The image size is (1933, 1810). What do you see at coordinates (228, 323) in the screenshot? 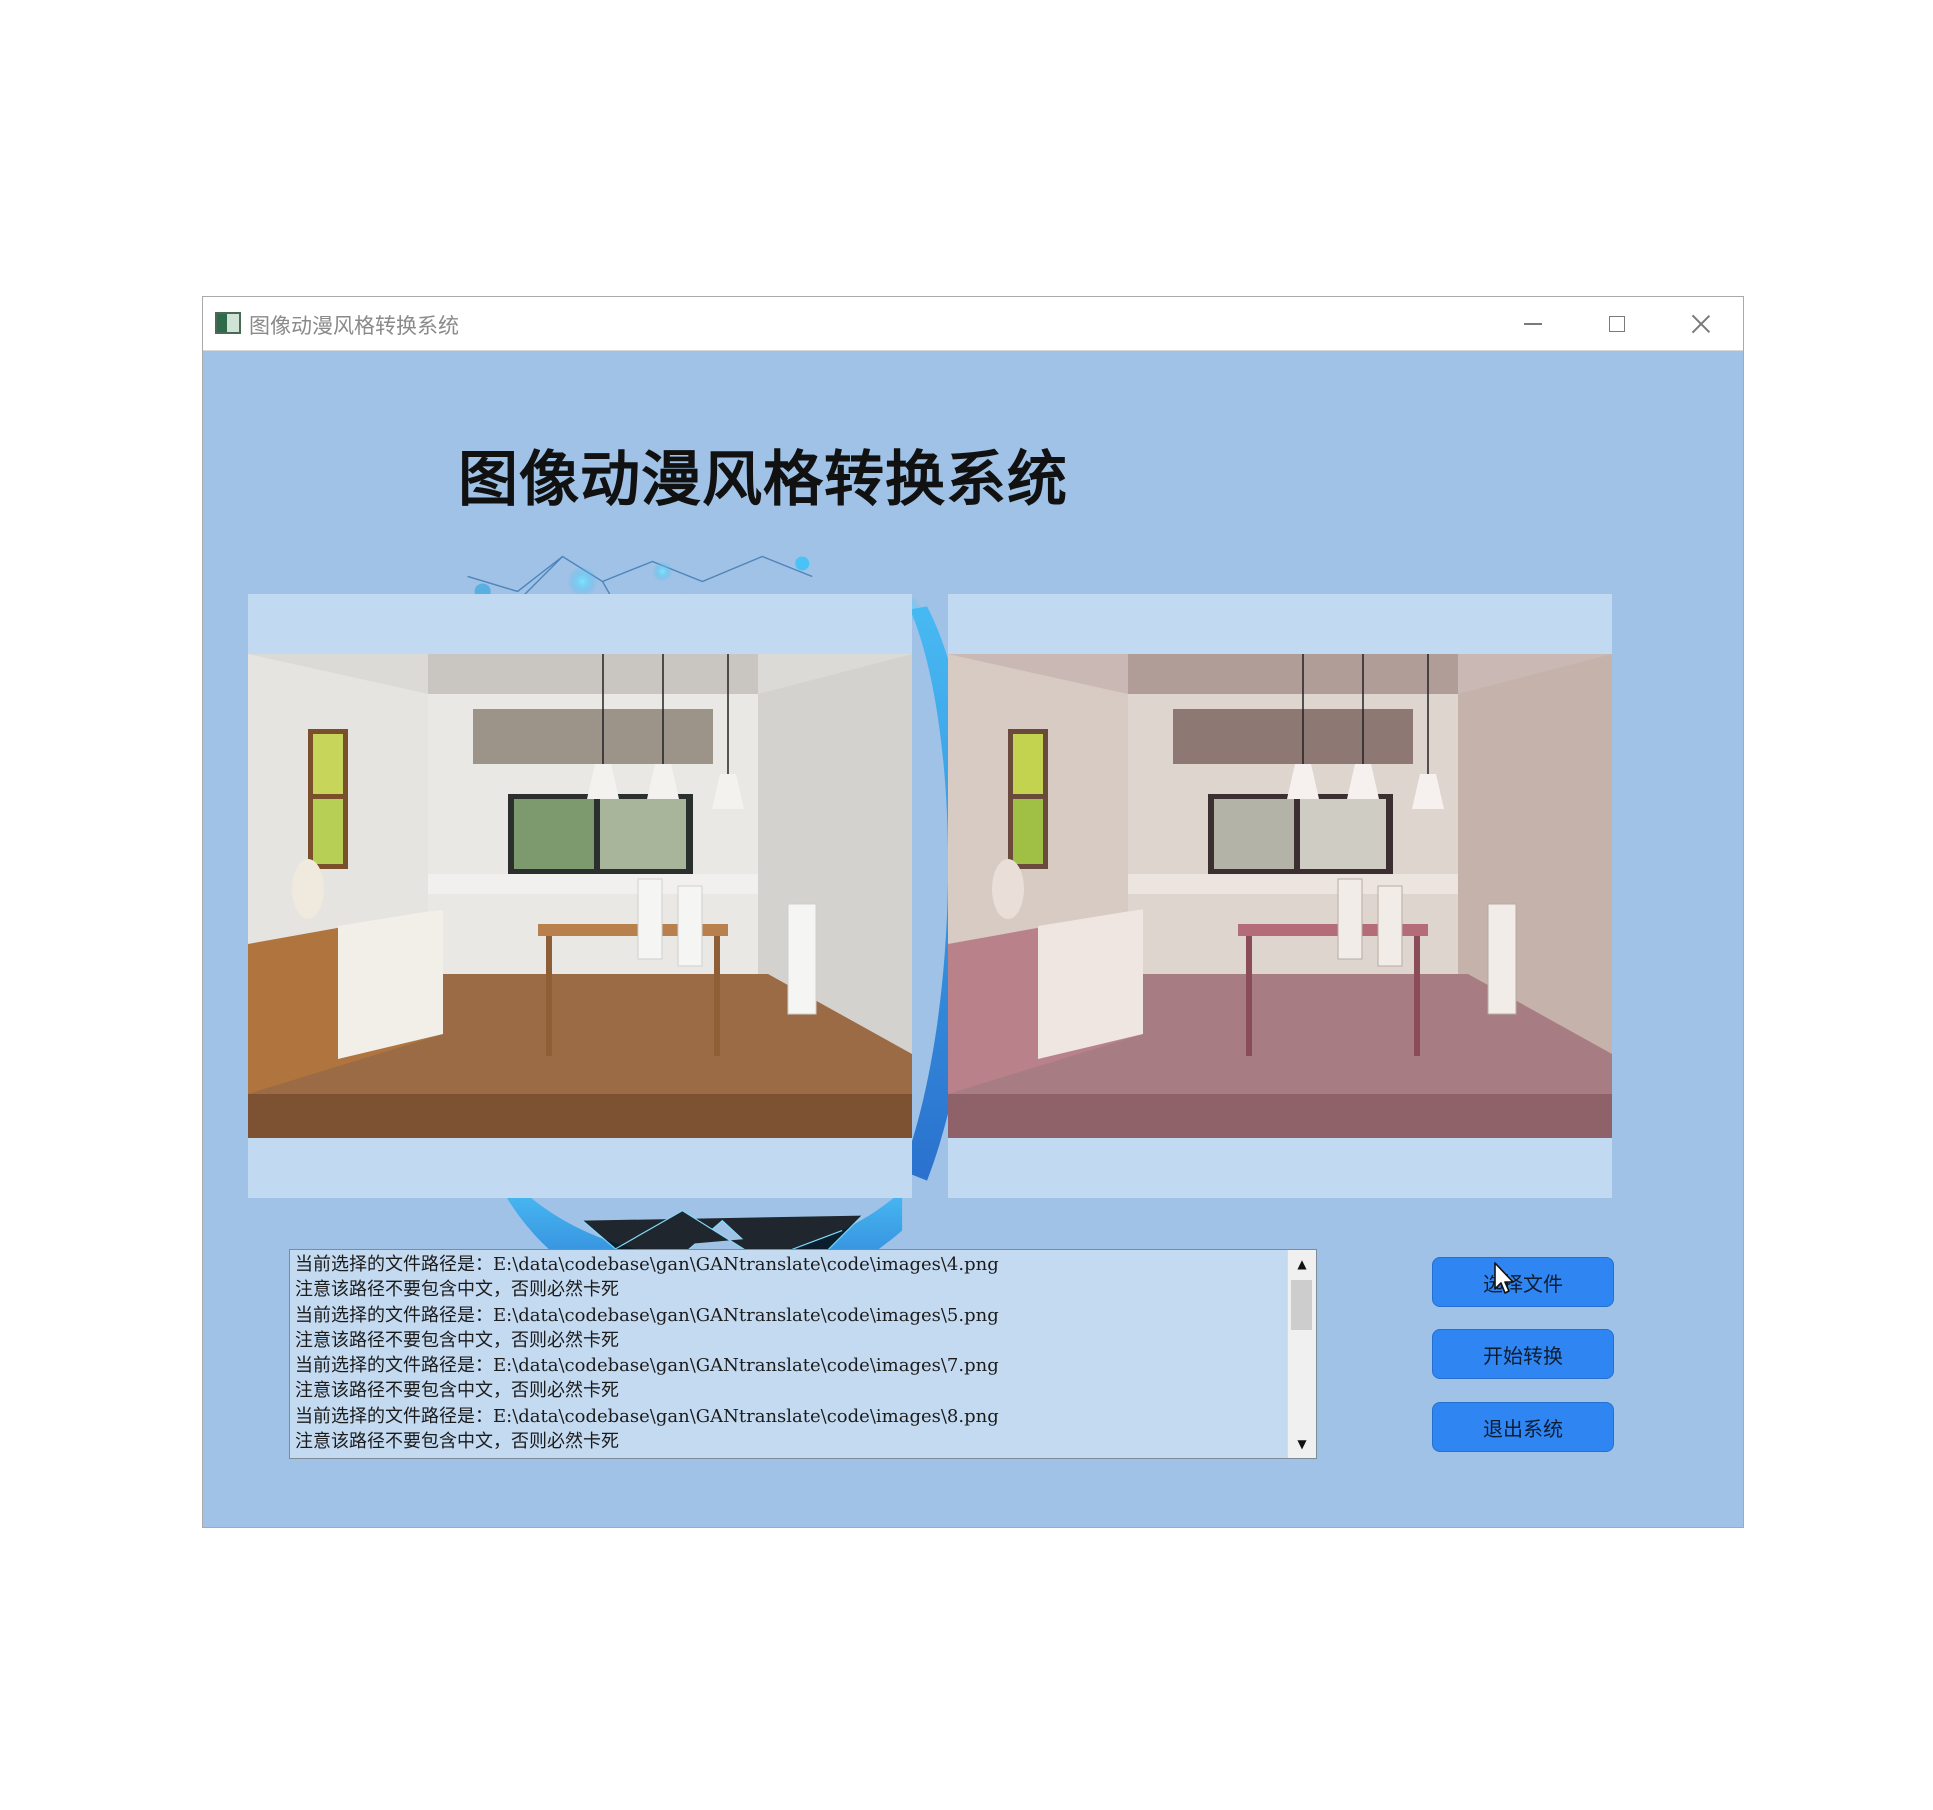
I see `app-window-icon` at bounding box center [228, 323].